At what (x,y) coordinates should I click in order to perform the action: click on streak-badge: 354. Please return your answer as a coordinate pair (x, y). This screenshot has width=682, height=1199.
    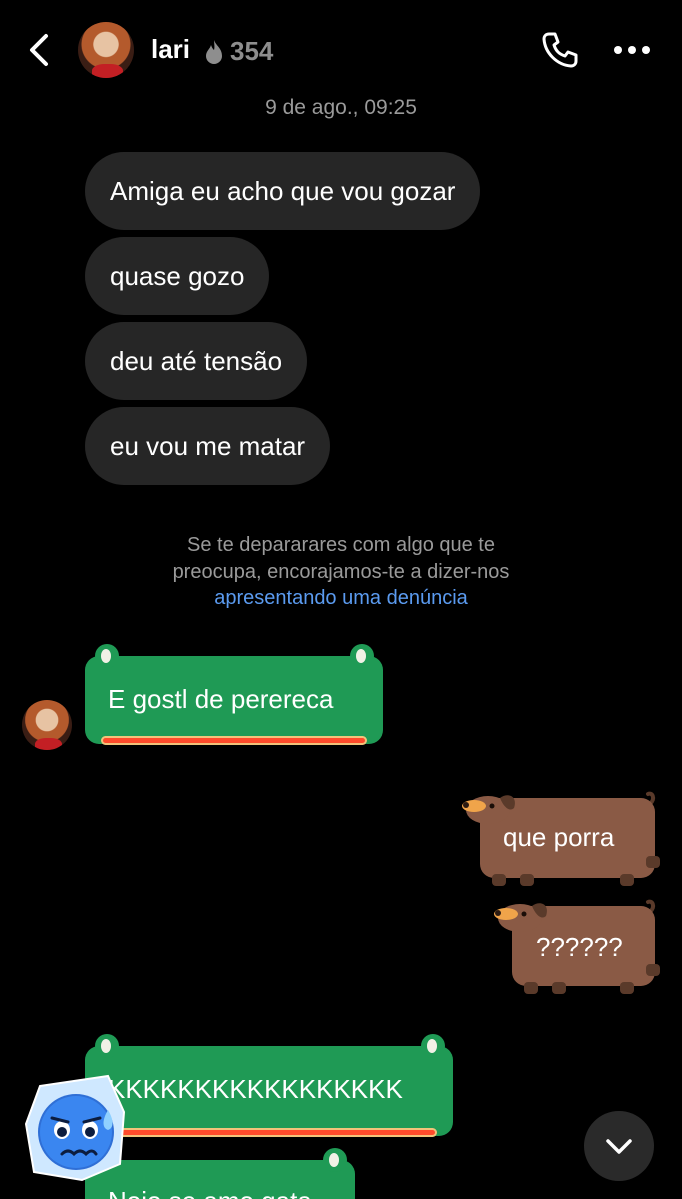
    Looking at the image, I should click on (237, 51).